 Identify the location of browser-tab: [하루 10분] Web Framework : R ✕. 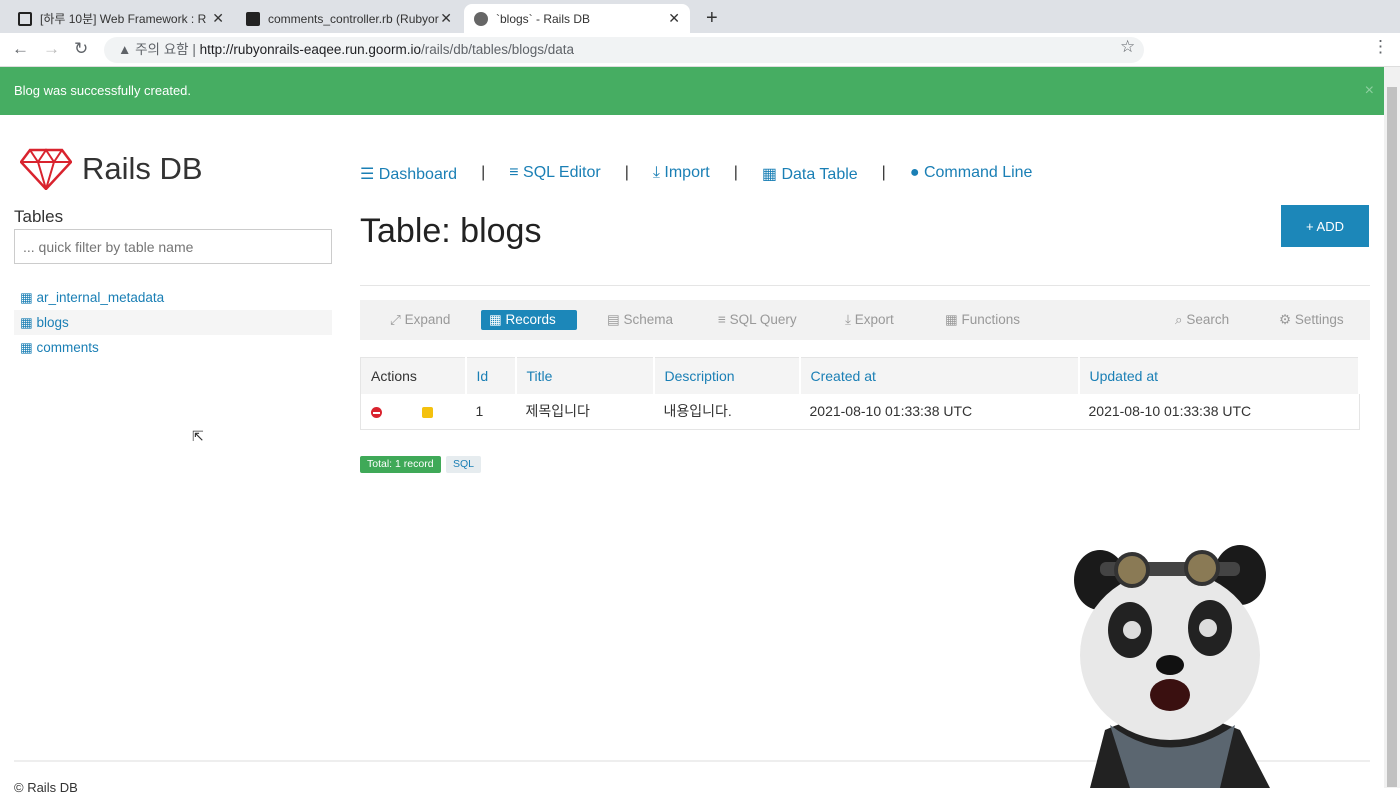
(121, 18).